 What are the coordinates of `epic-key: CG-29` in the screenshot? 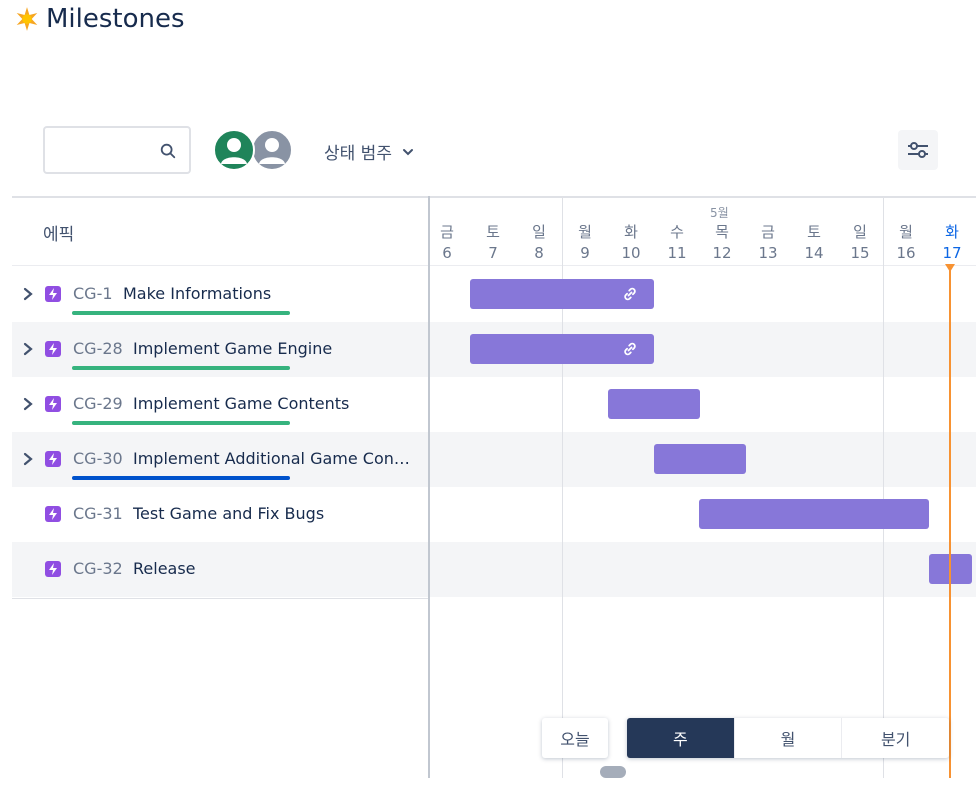 It's located at (98, 403).